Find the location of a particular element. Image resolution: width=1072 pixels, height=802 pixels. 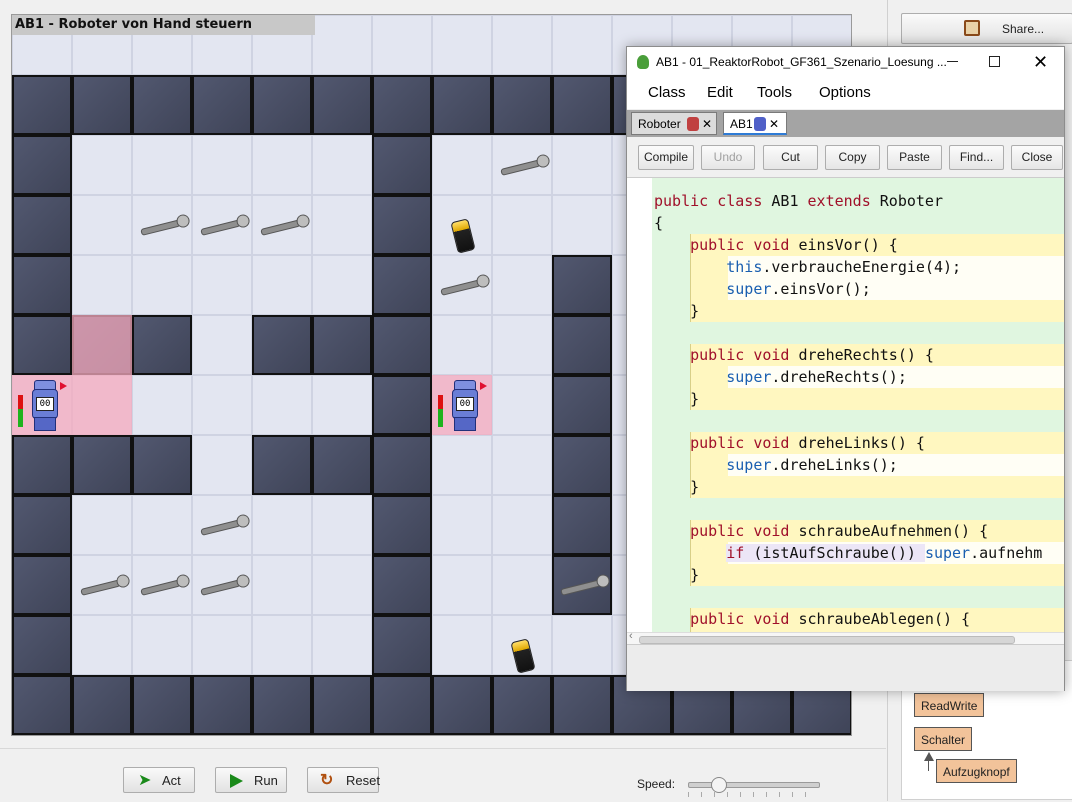

code-line: public class AB1 extends Roboter is located at coordinates (798, 201).